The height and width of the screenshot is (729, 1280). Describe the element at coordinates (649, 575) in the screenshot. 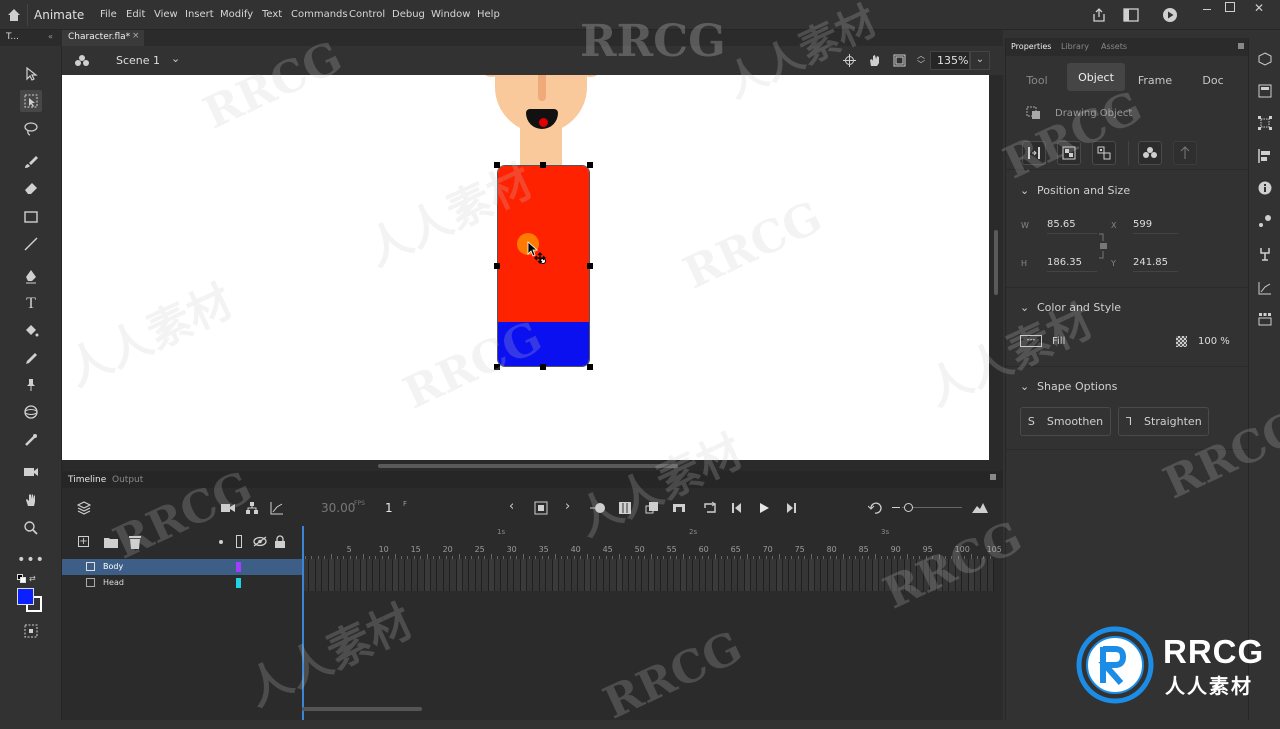

I see `frame-grid` at that location.